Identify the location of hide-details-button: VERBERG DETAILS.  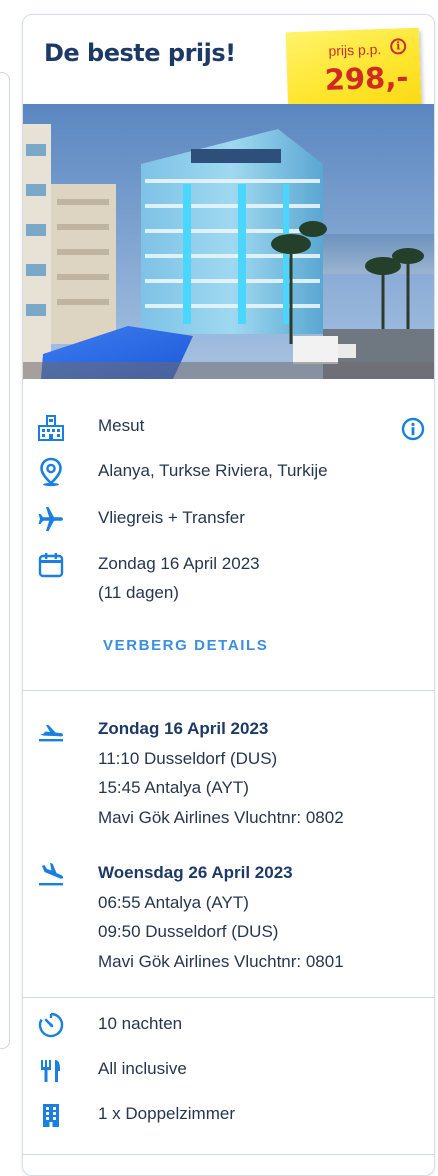
(185, 645).